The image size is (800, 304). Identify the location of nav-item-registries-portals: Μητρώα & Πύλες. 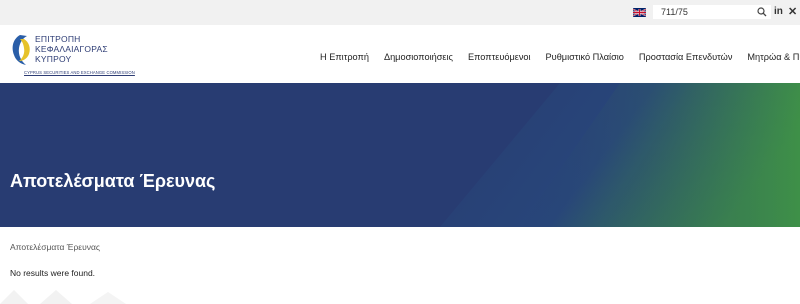
(773, 57).